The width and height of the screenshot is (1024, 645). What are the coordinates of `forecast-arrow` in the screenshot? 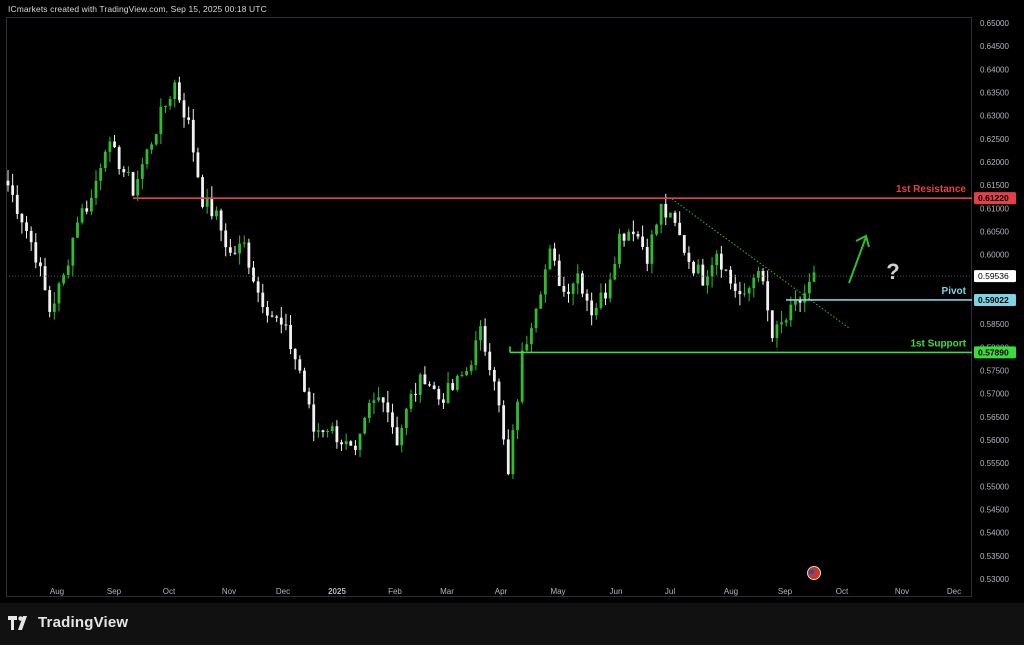 It's located at (857, 260).